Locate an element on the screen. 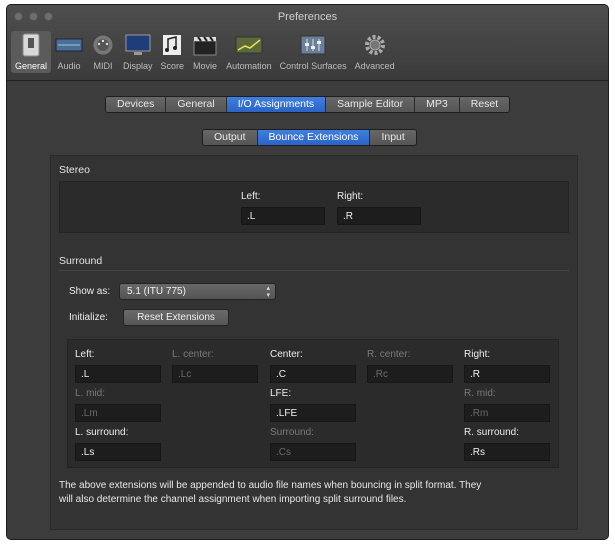 Image resolution: width=615 pixels, height=545 pixels. stereo-right-field: .R is located at coordinates (379, 216).